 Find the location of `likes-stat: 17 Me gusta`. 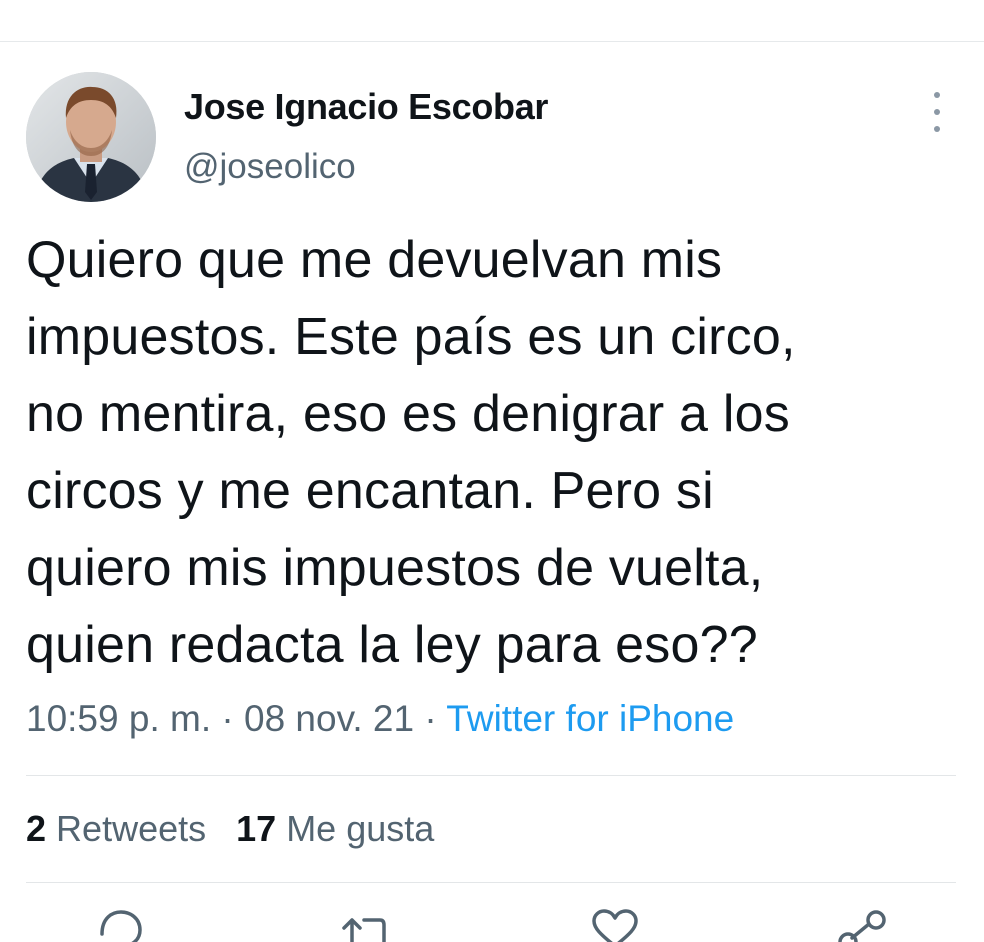

likes-stat: 17 Me gusta is located at coordinates (335, 828).